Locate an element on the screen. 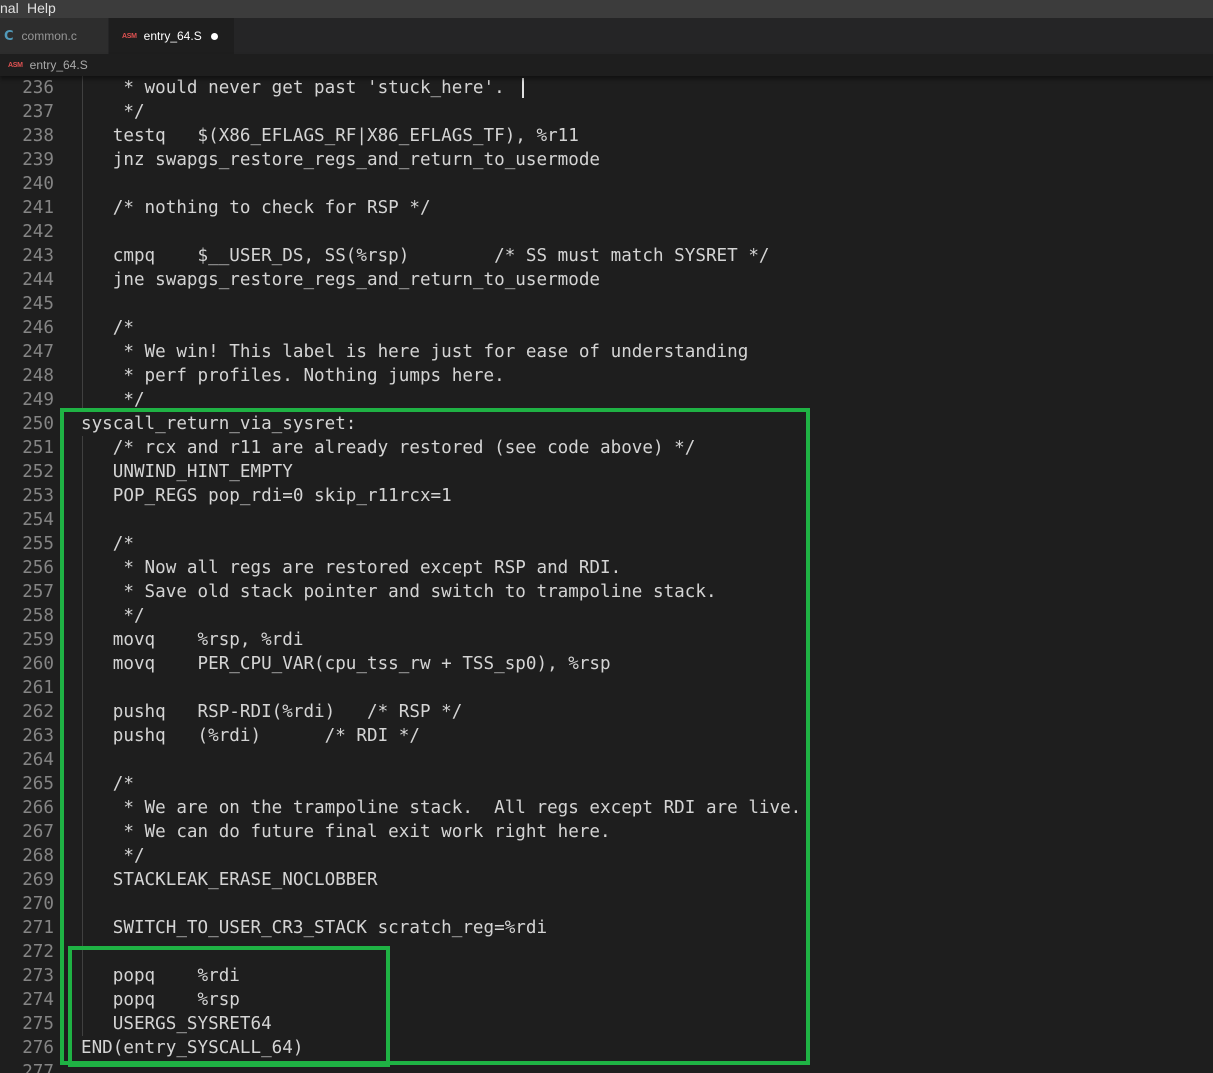 Image resolution: width=1213 pixels, height=1073 pixels. line-number: 270 is located at coordinates (38, 904).